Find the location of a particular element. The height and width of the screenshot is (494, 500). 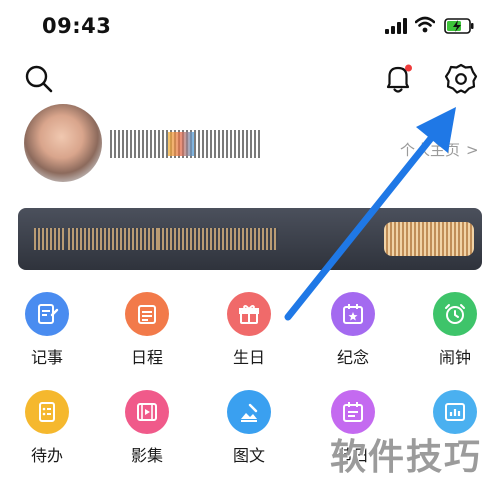

avatar is located at coordinates (63, 143).